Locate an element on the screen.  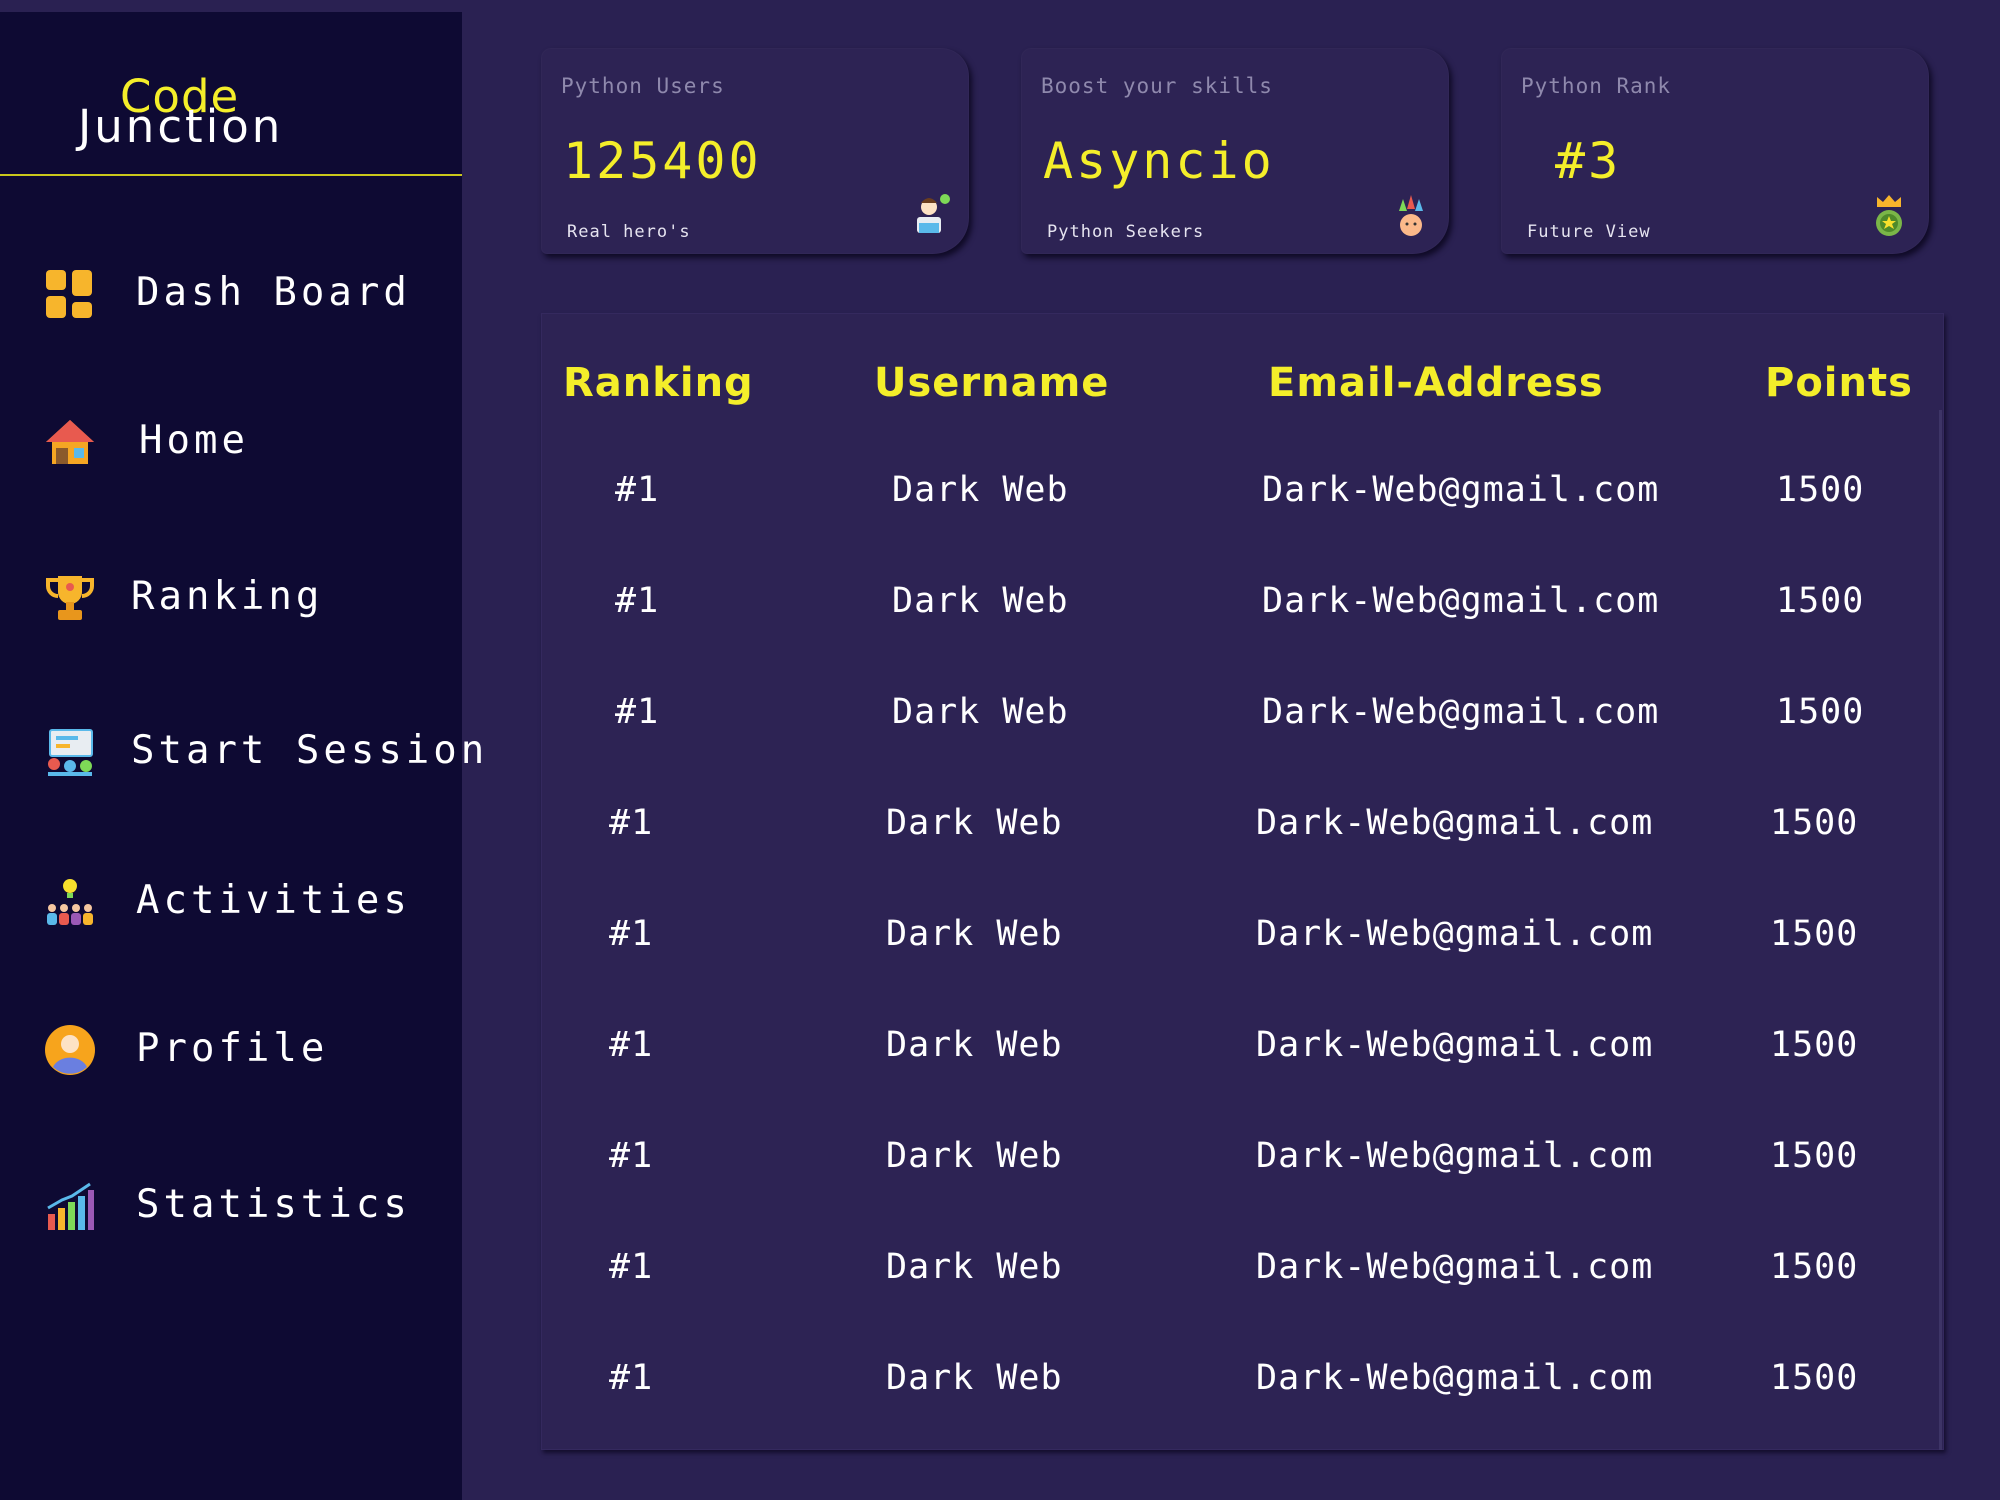
card-value: Asyncio is located at coordinates (1159, 161).